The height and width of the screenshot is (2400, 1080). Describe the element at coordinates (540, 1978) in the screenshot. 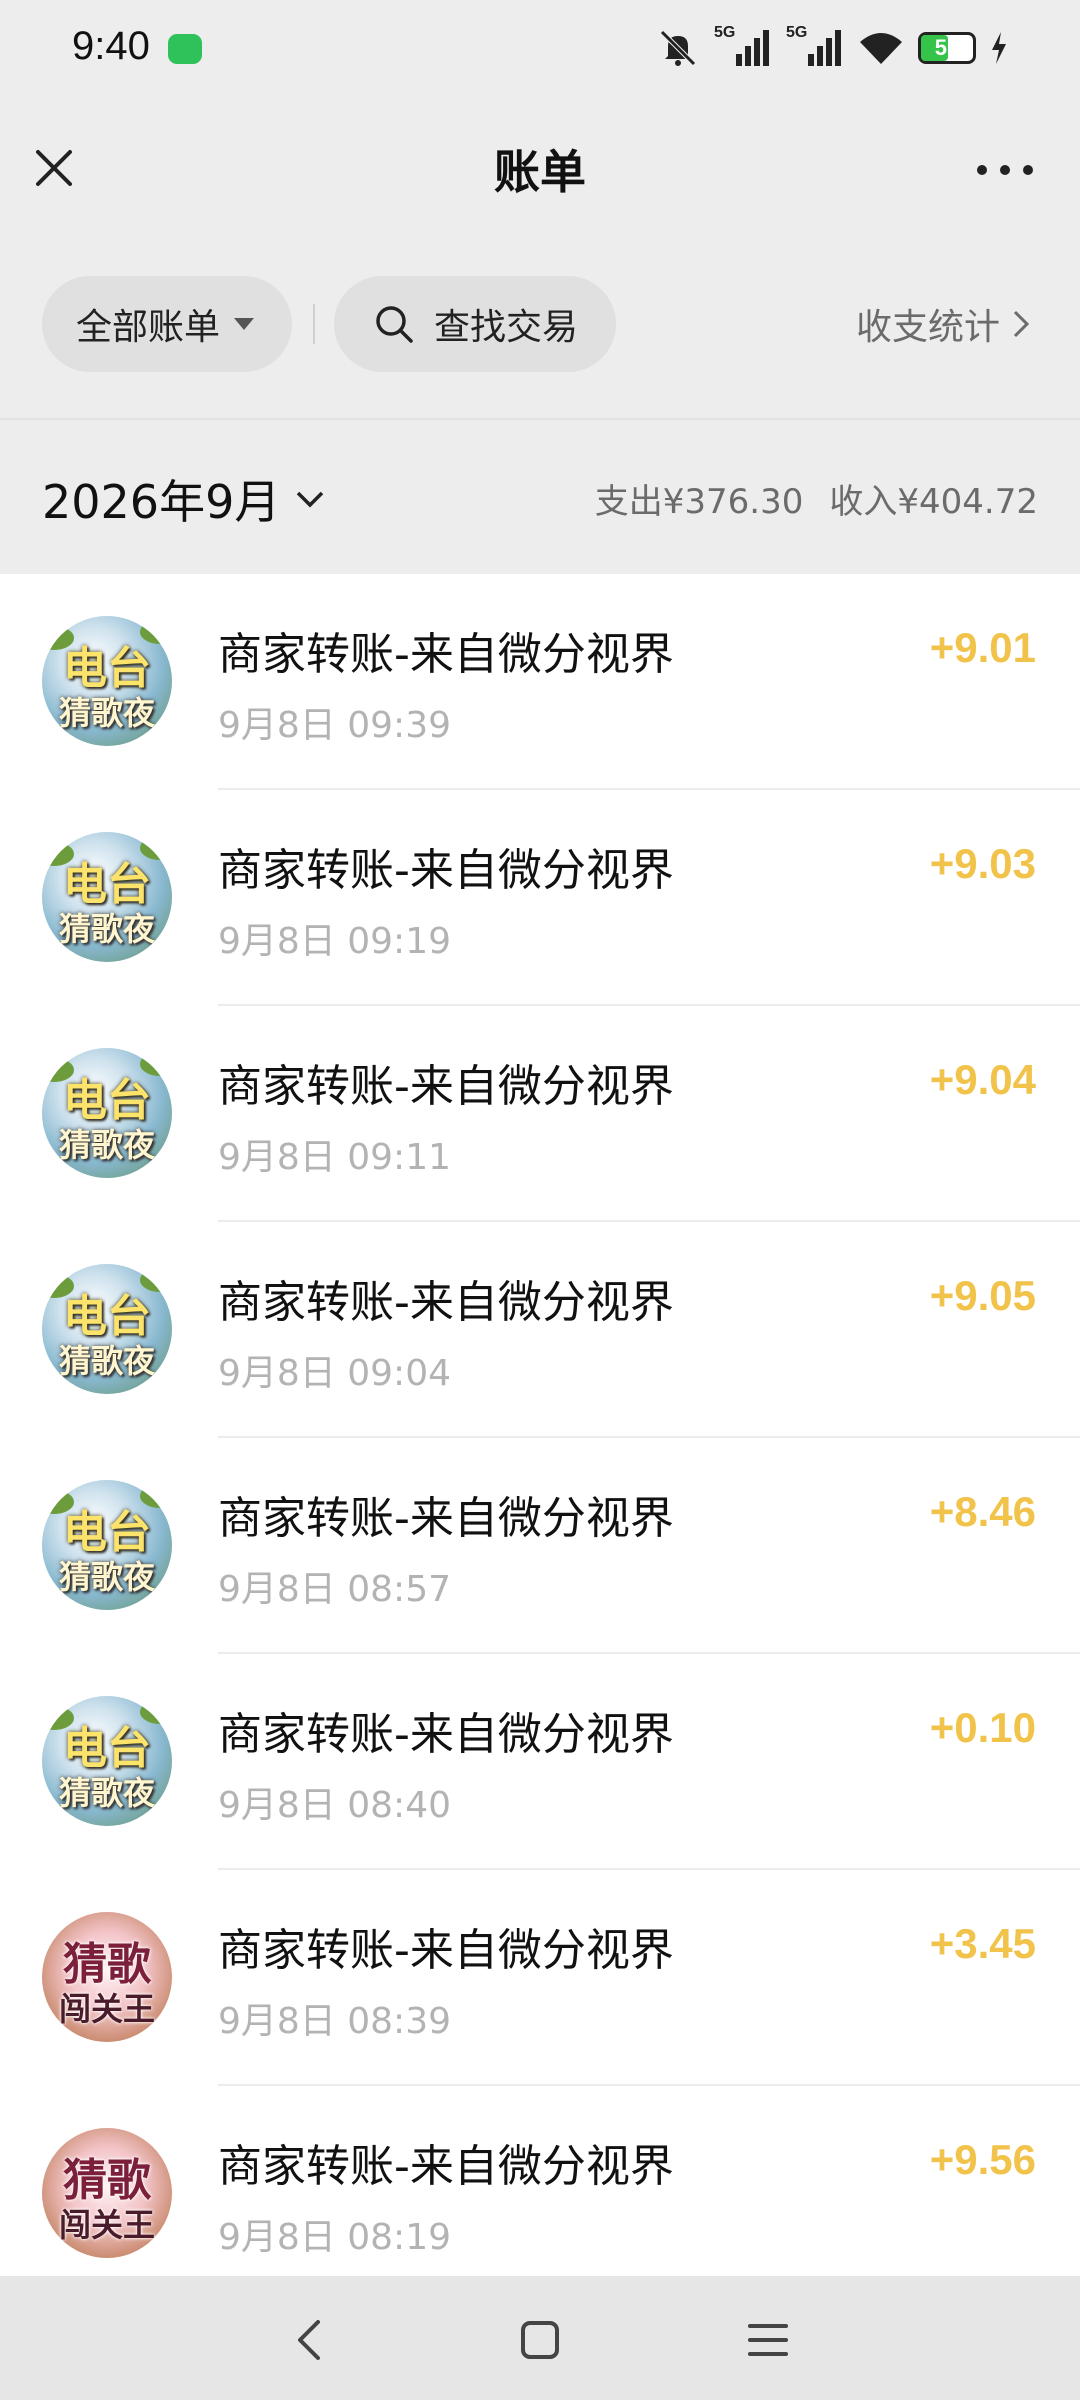

I see `transaction-item: 猜歌 闯关王 商家转账-来自微分视界 9月8日 08:39 +3.45` at that location.